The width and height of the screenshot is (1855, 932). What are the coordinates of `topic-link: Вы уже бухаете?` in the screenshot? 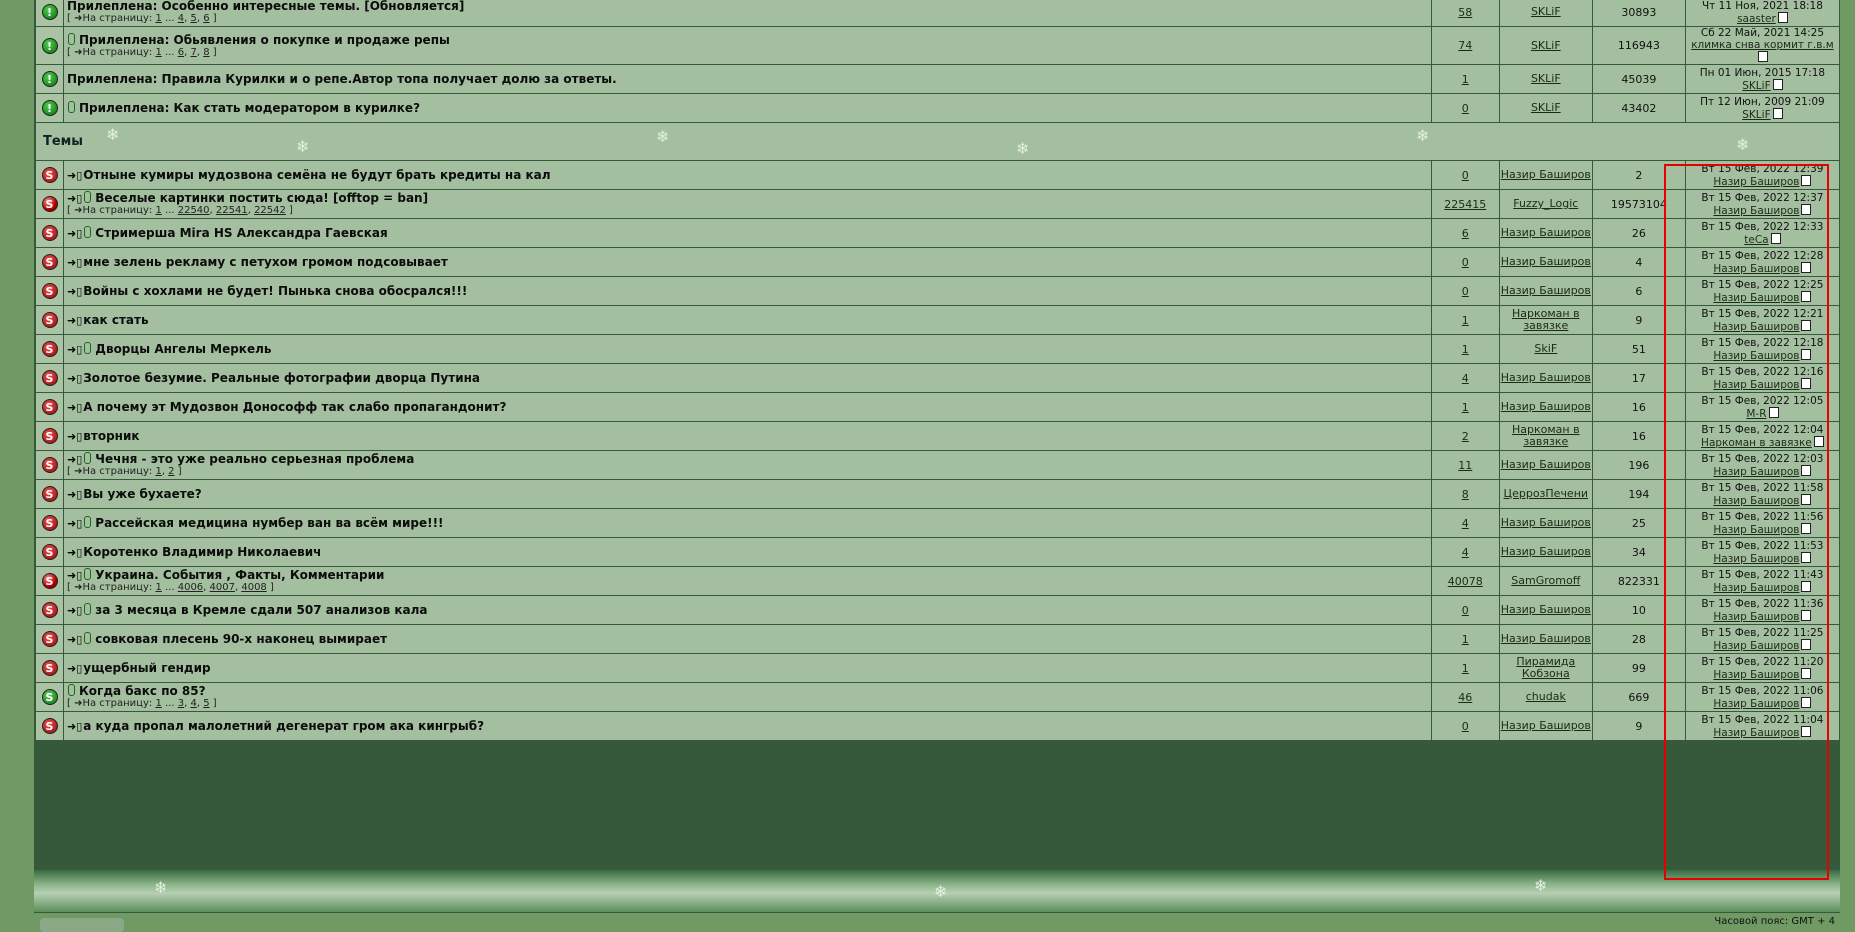 It's located at (142, 494).